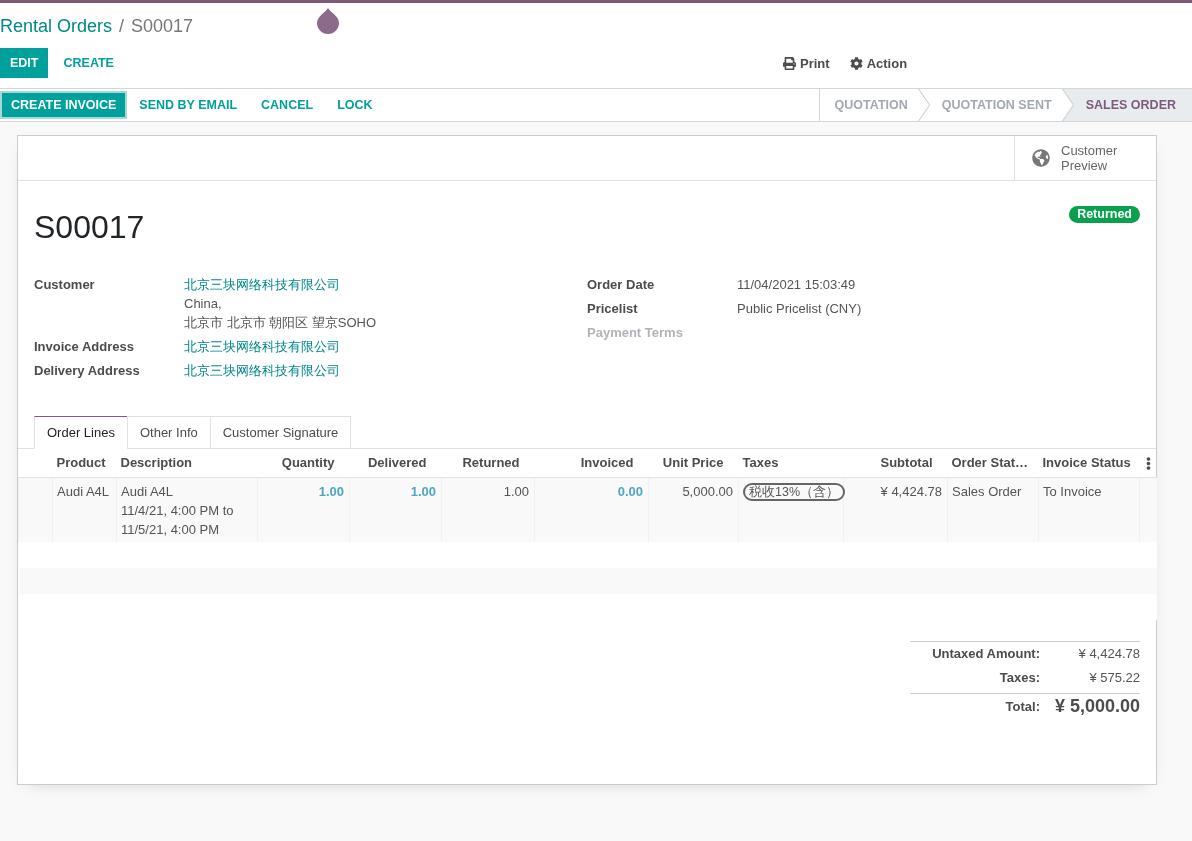  Describe the element at coordinates (1097, 706) in the screenshot. I see `totals-value: ¥ 5,000.00` at that location.